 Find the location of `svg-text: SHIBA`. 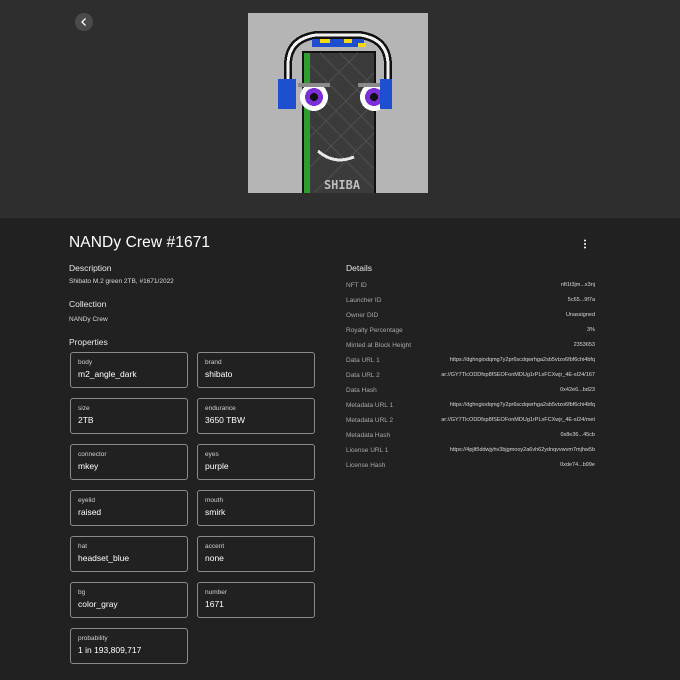

svg-text: SHIBA is located at coordinates (342, 185).